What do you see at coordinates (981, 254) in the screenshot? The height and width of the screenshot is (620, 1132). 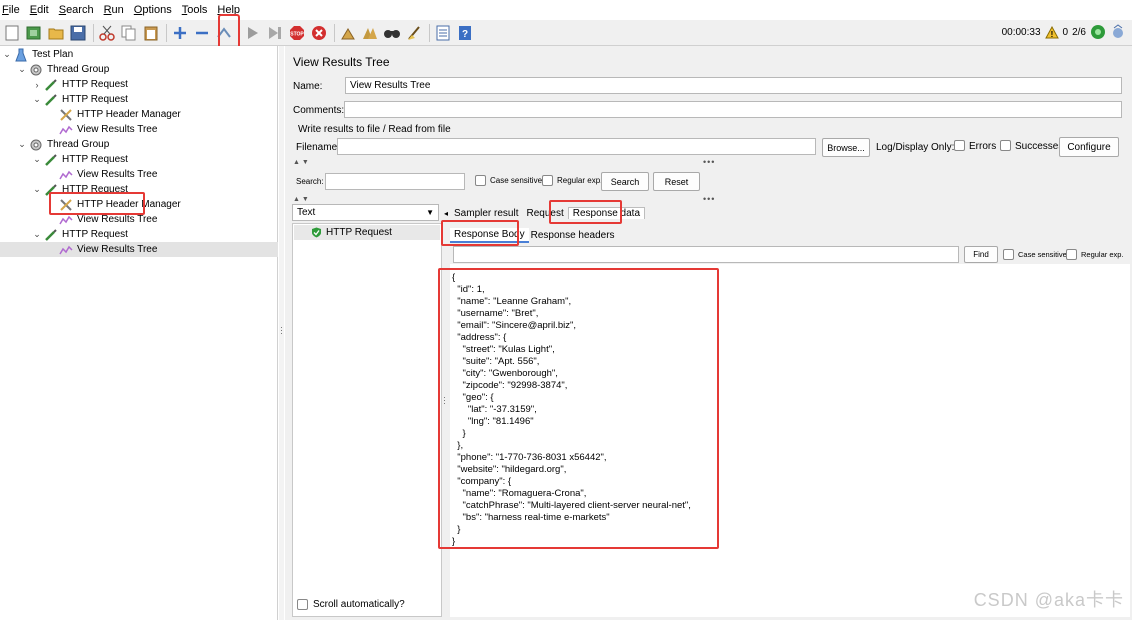 I see `find-button: Find` at bounding box center [981, 254].